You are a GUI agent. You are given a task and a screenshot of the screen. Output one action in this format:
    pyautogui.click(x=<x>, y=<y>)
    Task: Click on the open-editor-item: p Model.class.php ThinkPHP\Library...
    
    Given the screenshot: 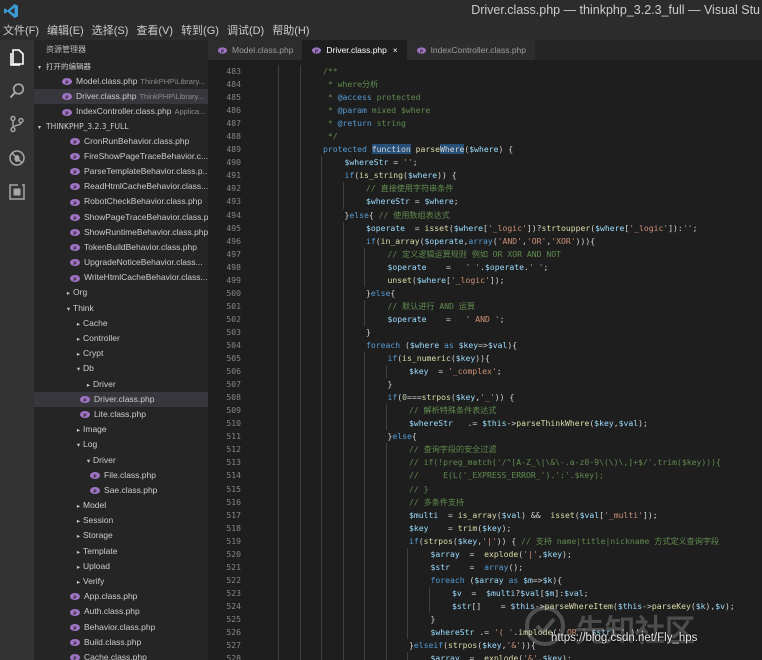 What is the action you would take?
    pyautogui.click(x=121, y=81)
    